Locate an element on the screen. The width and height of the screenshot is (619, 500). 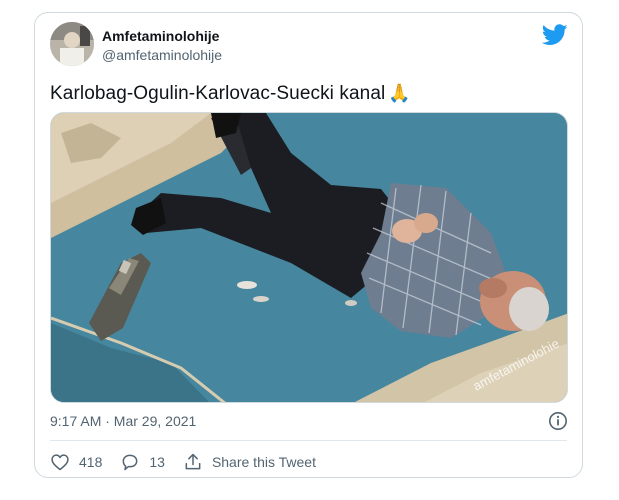
display-name: Amfetaminolohije is located at coordinates (160, 36).